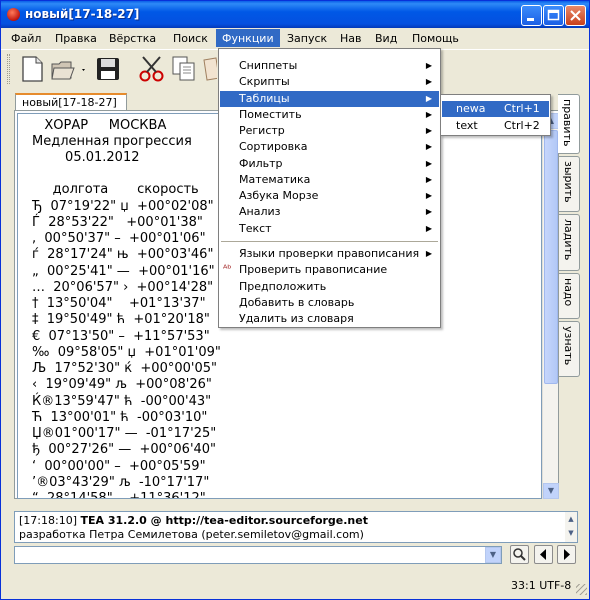 Image resolution: width=590 pixels, height=600 pixels. I want to click on paste-icon, so click(210, 69).